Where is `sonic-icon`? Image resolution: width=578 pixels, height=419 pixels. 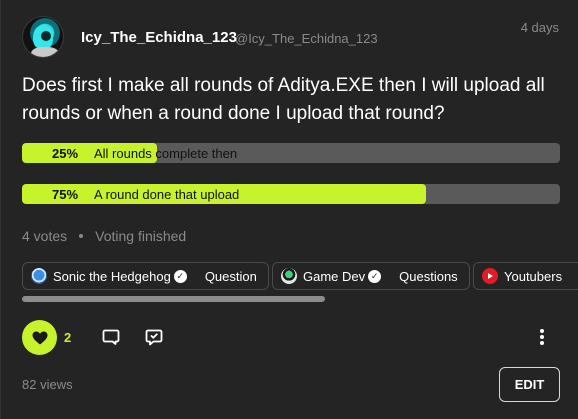 sonic-icon is located at coordinates (39, 276).